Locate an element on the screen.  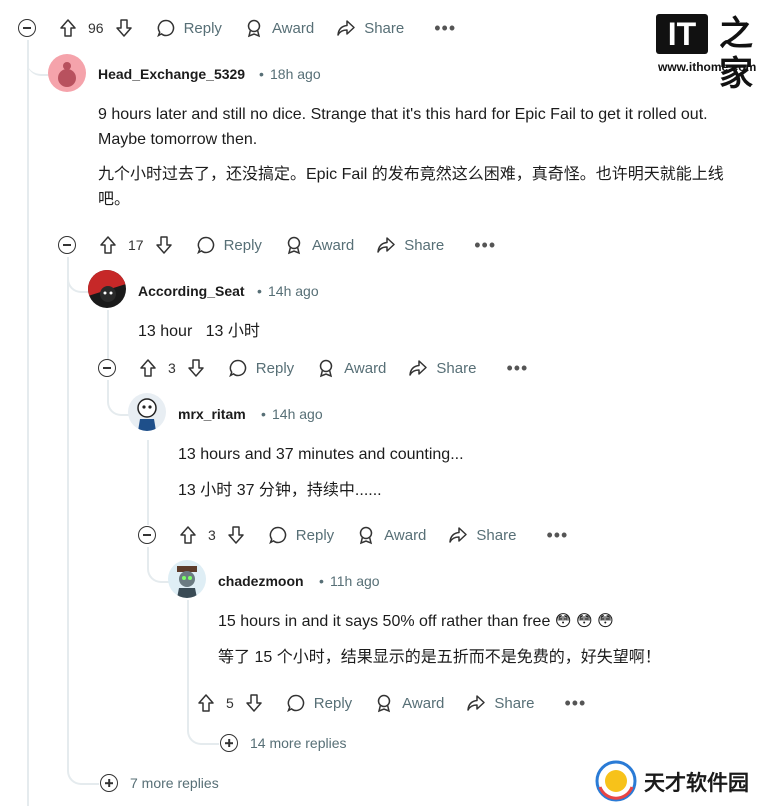
vote-group: 96 is located at coordinates (96, 28).